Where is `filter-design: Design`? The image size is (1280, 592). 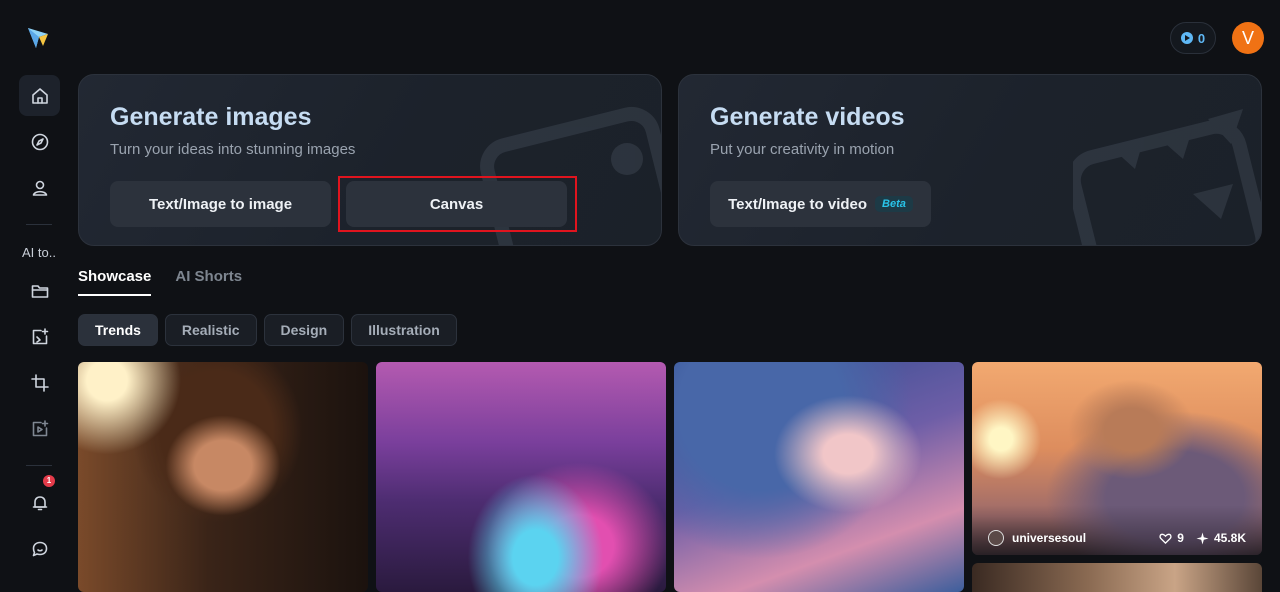
filter-design: Design is located at coordinates (304, 330).